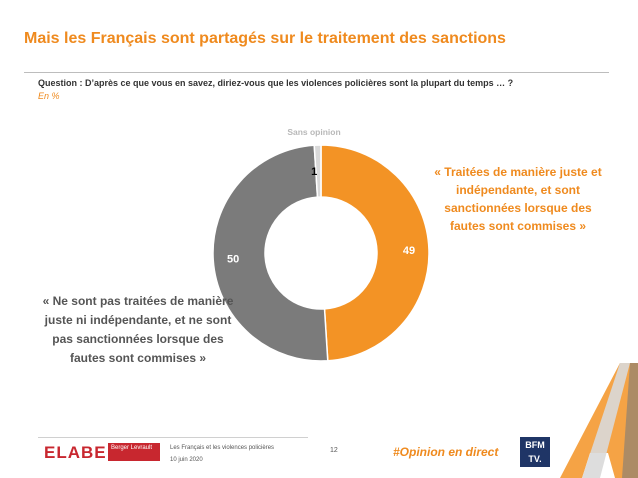 This screenshot has height=478, width=638. Describe the element at coordinates (316, 72) in the screenshot. I see `header-divider` at that location.